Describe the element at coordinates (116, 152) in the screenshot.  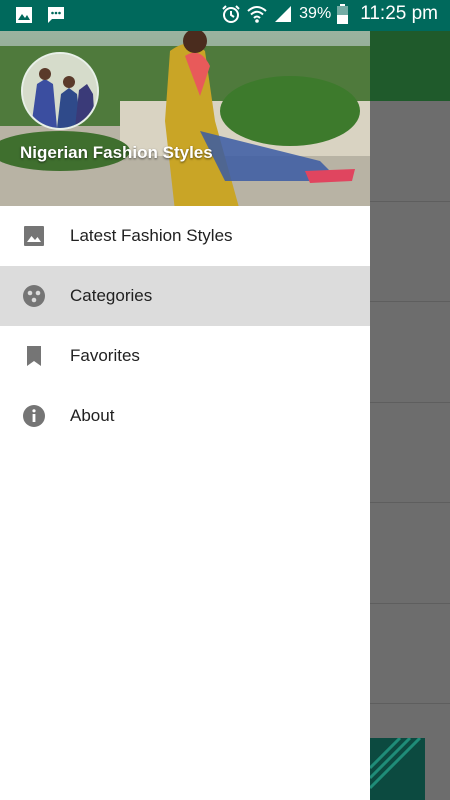
I see `app-title: Nigerian Fashion Styles` at that location.